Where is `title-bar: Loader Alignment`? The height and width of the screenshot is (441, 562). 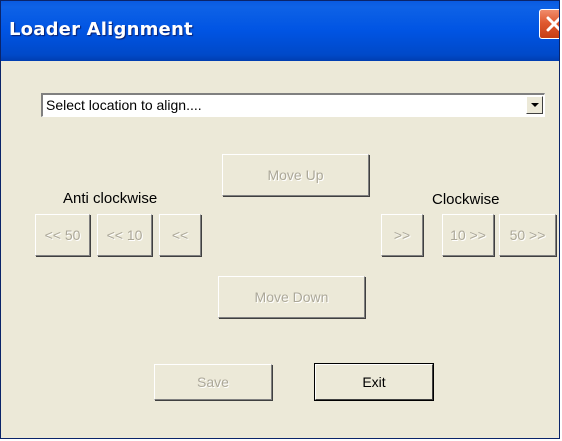 title-bar: Loader Alignment is located at coordinates (280, 31).